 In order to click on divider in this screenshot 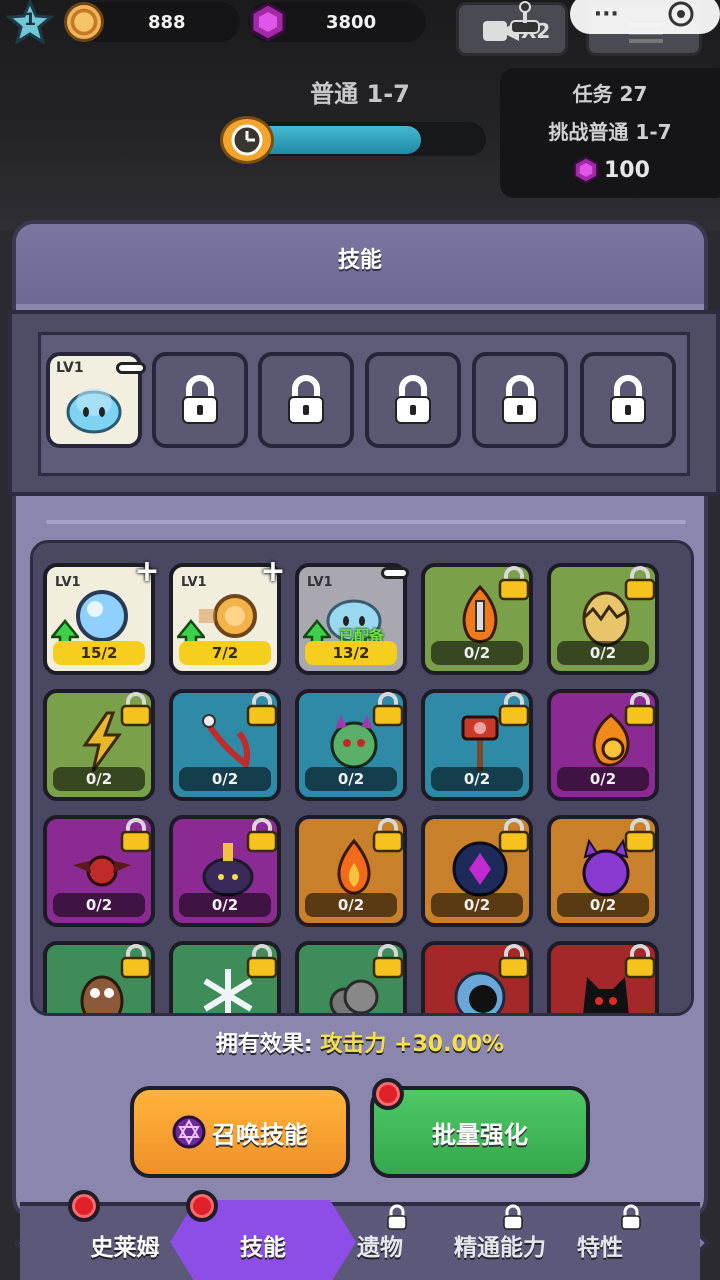, I will do `click(366, 522)`.